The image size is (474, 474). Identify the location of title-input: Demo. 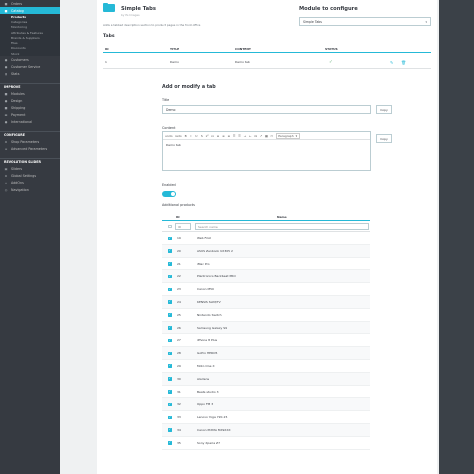
(266, 109).